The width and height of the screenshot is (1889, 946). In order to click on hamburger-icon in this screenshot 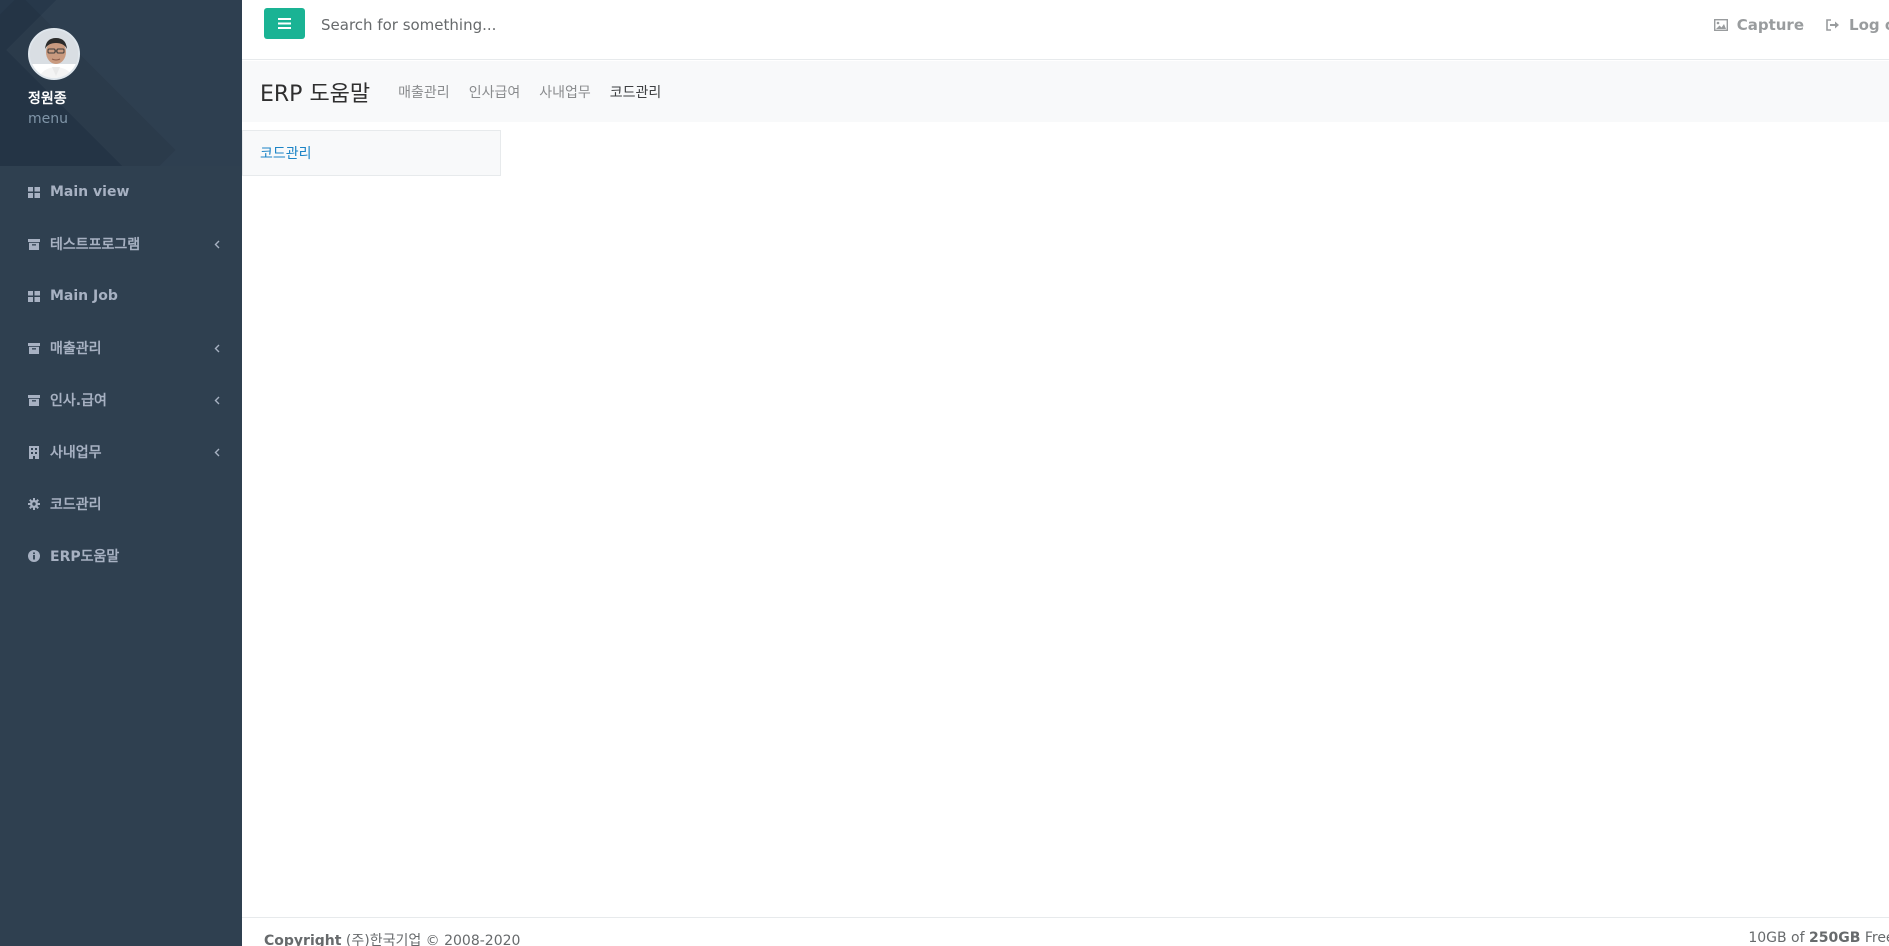, I will do `click(284, 23)`.